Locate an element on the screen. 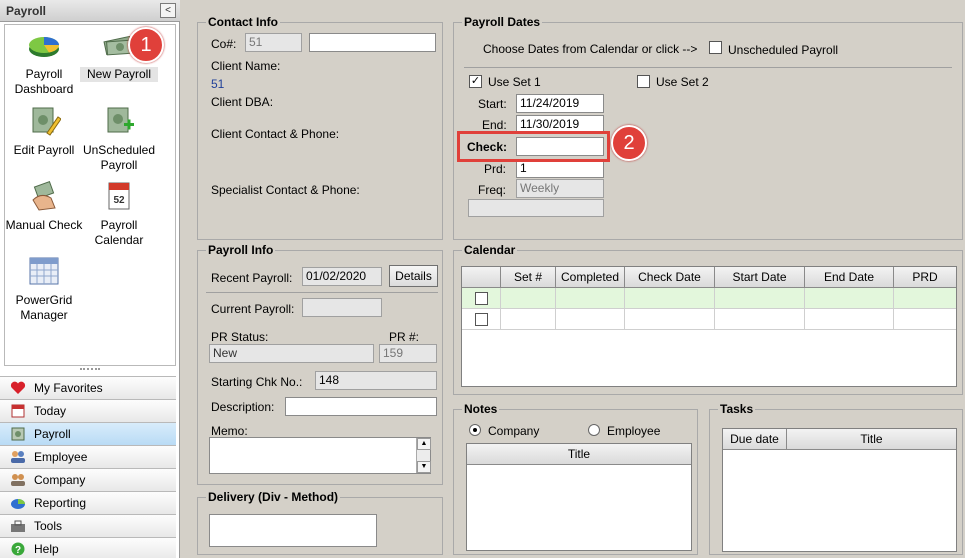  use-set2-checkbox is located at coordinates (643, 81).